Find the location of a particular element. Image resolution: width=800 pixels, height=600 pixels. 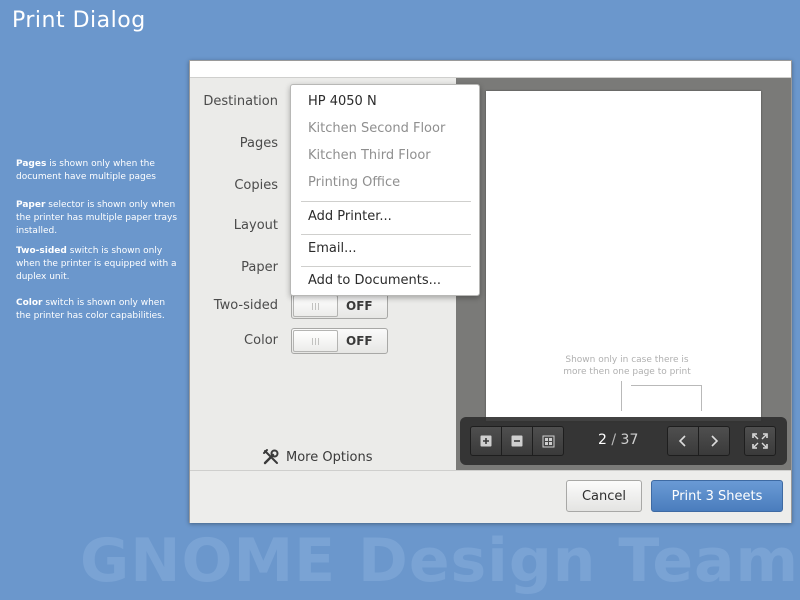

current-page: 2 is located at coordinates (602, 440).